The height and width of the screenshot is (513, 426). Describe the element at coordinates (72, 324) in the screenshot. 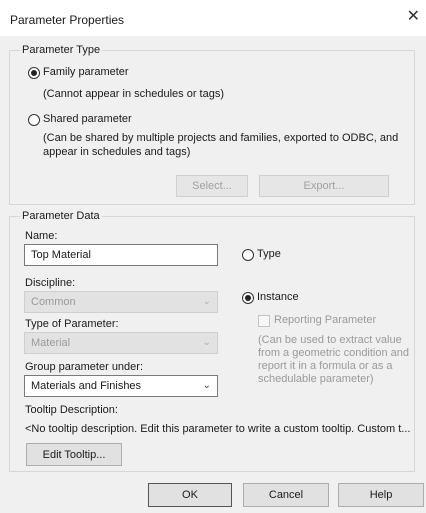

I see `type-of-parameter-label: Type of Parameter:` at that location.